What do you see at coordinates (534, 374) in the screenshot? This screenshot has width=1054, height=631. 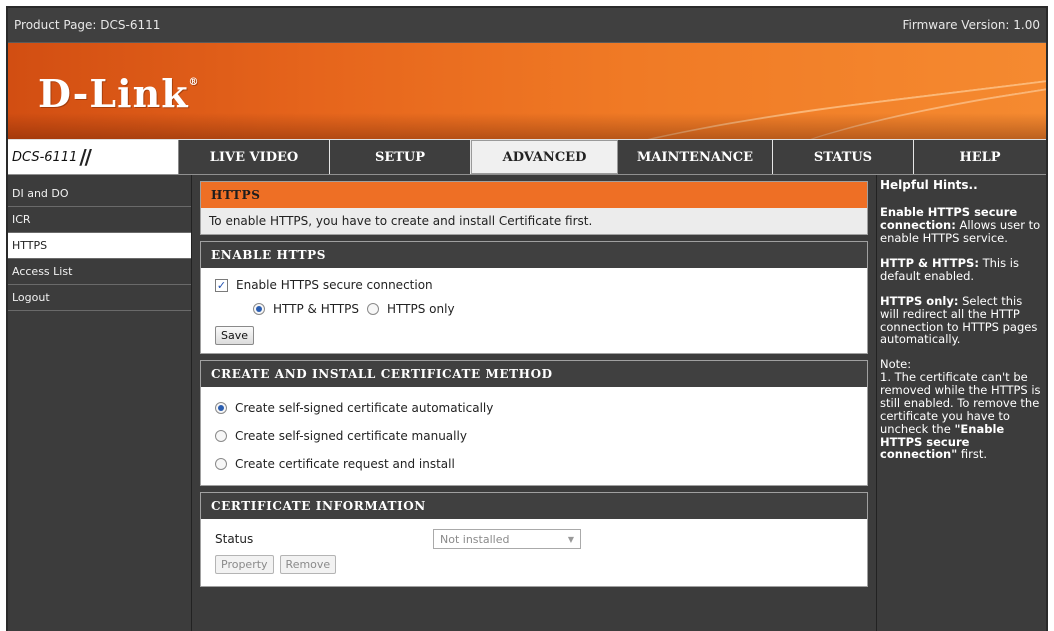 I see `certificate-method-heading: CREATE AND INSTALL CERTIFICATE METHOD` at bounding box center [534, 374].